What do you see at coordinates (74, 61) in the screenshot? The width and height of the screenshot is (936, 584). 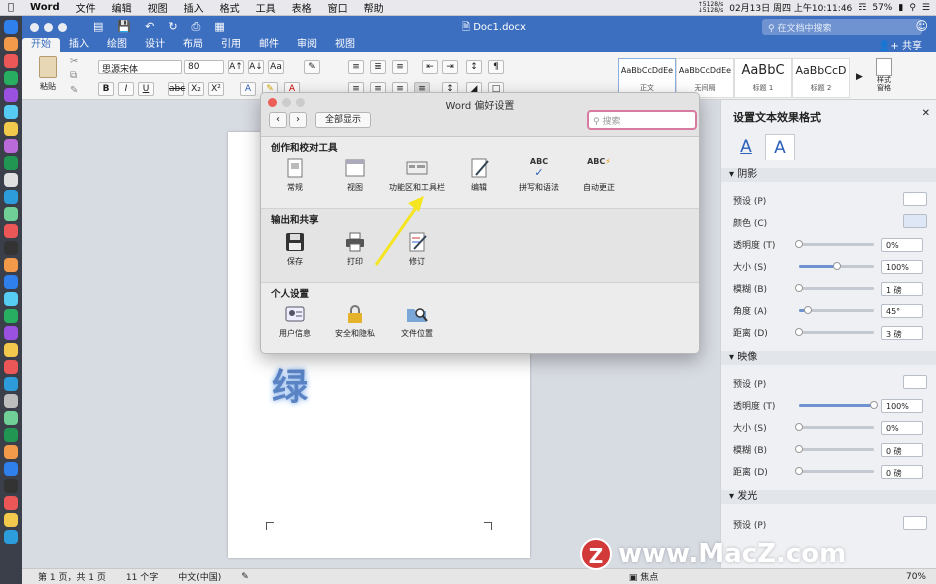 I see `cut-icon: ✂` at bounding box center [74, 61].